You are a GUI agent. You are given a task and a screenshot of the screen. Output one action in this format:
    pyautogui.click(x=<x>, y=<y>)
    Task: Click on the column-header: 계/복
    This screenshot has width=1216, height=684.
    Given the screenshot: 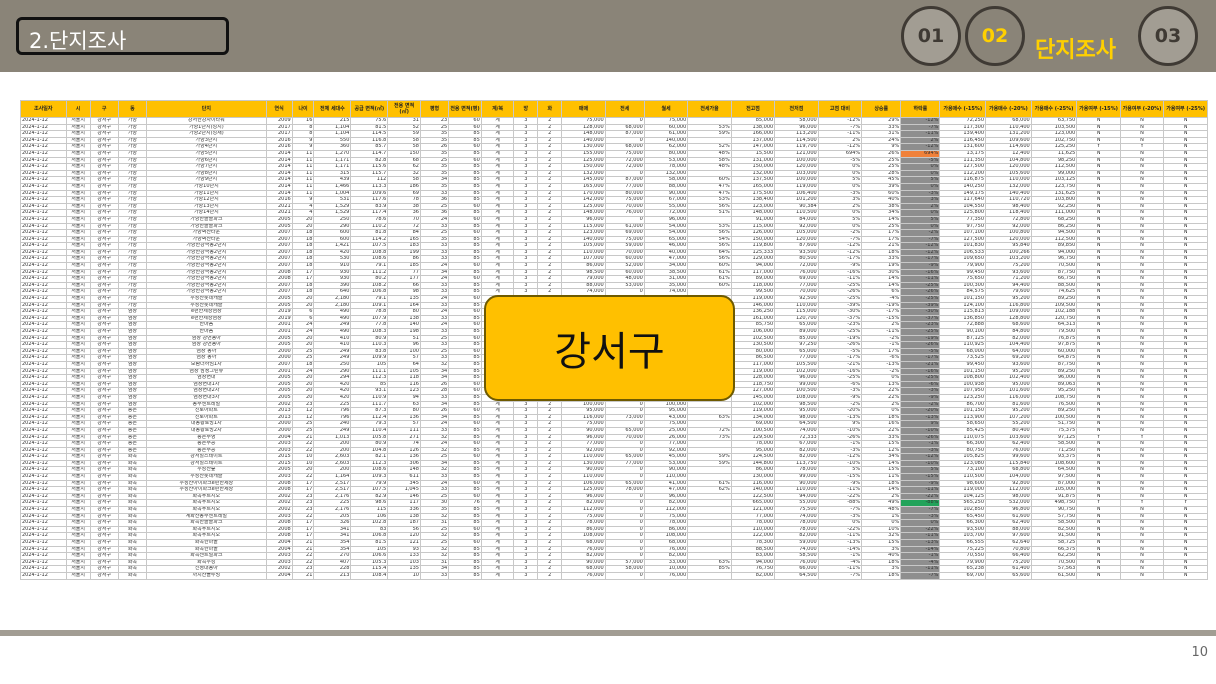 What is the action you would take?
    pyautogui.click(x=497, y=109)
    